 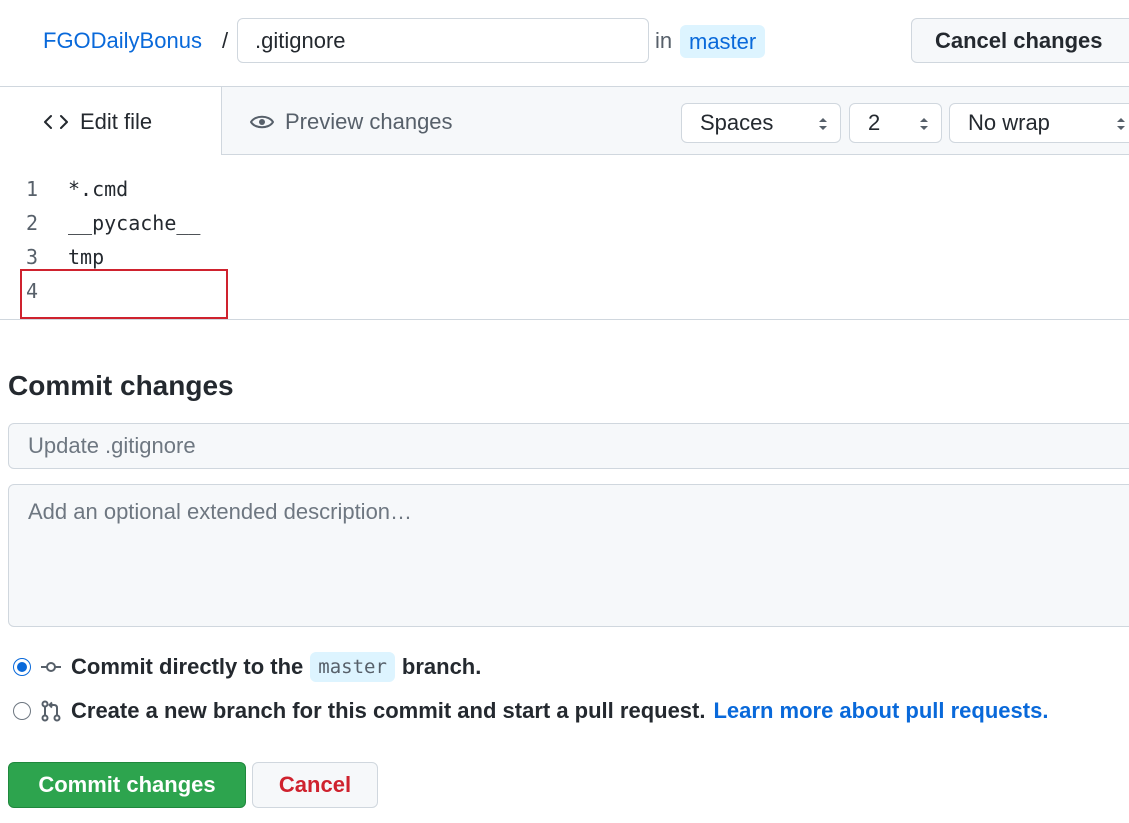 What do you see at coordinates (121, 385) in the screenshot?
I see `commit-section-title: Commit changes` at bounding box center [121, 385].